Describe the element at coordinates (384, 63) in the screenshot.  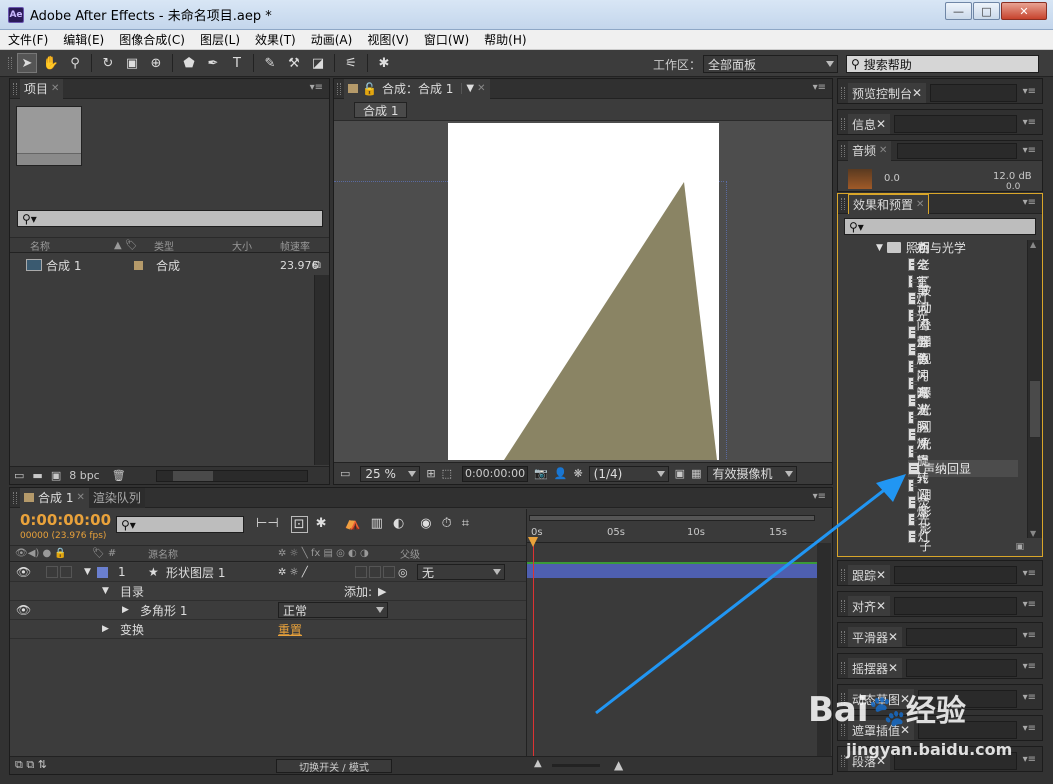
I see `puppet-pin-icon: ✱` at that location.